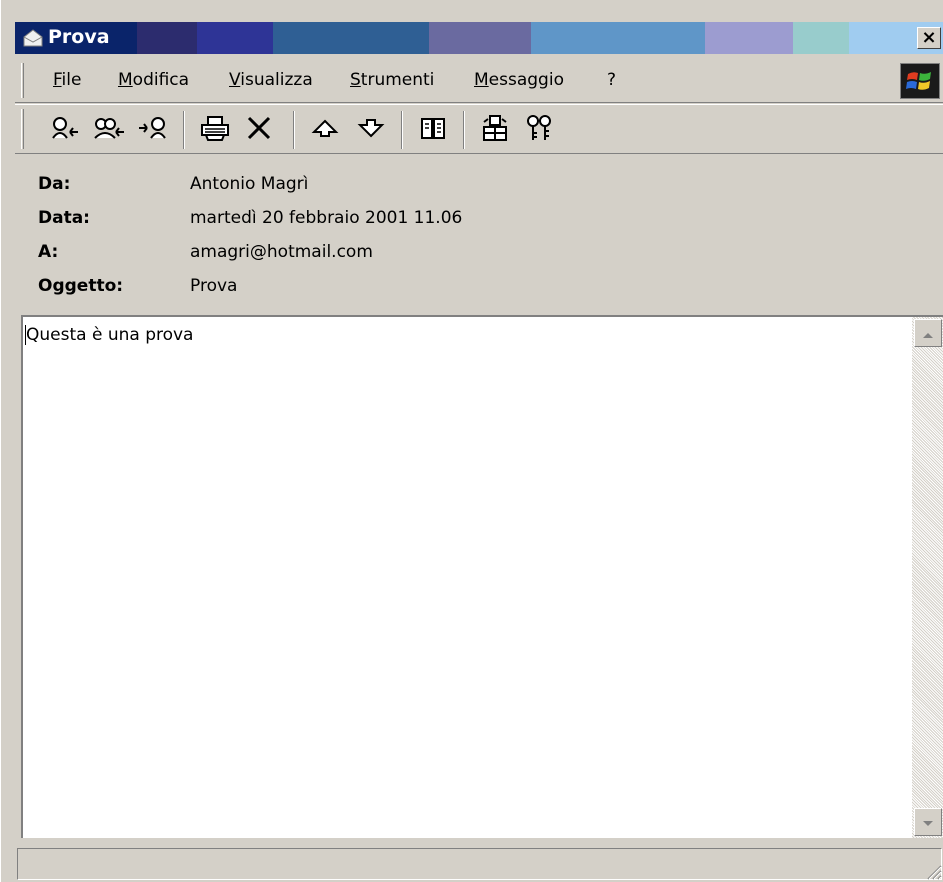 The width and height of the screenshot is (943, 882). I want to click on address-book-button, so click(433, 130).